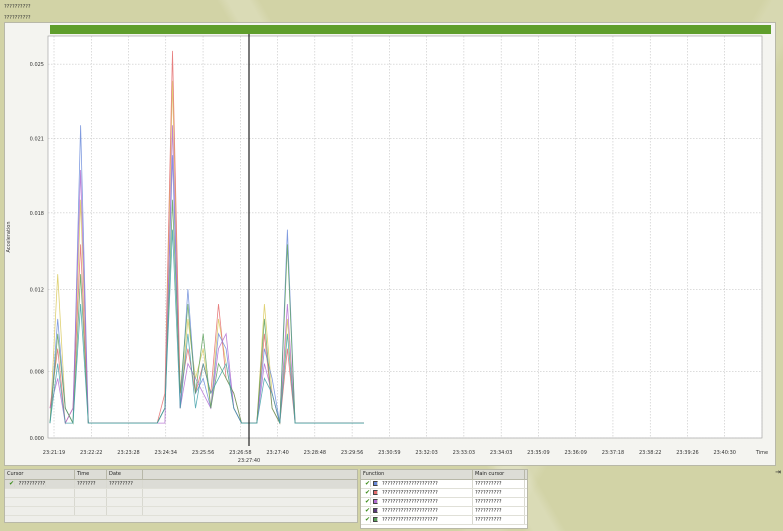 Image resolution: width=783 pixels, height=531 pixels. I want to click on resize-arrow-icon: ⇥, so click(778, 472).